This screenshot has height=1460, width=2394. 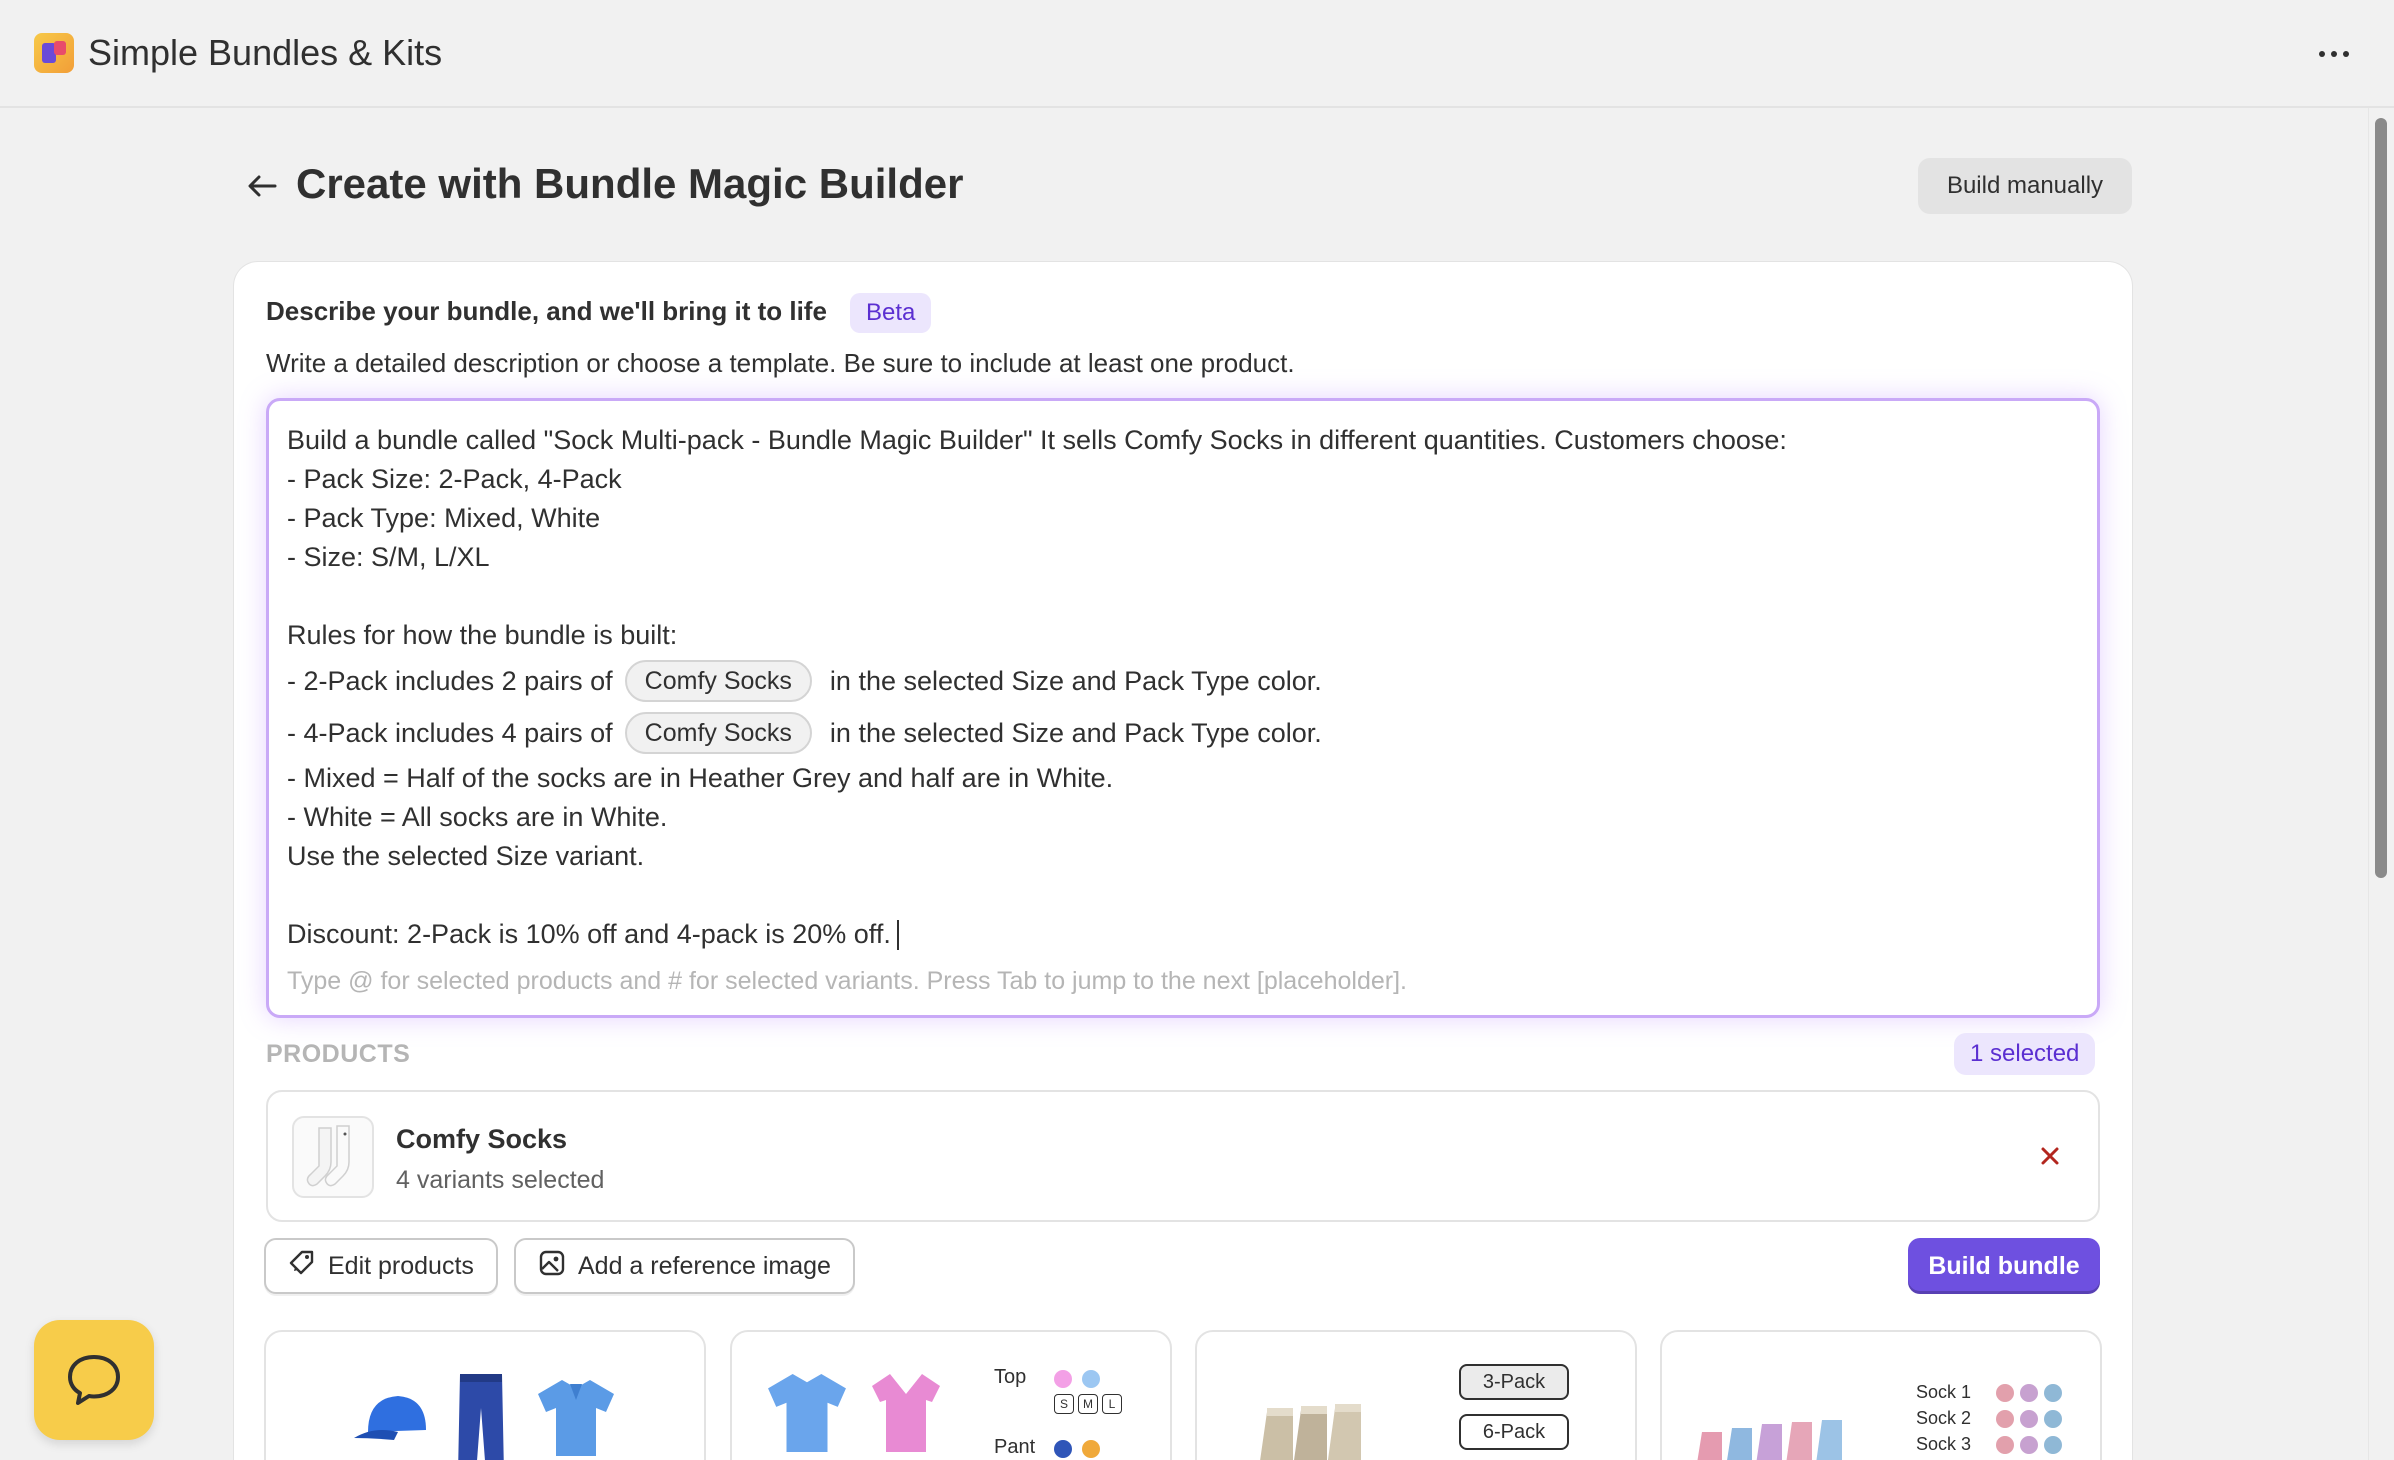 I want to click on colorful-socks-icon, so click(x=1769, y=1440).